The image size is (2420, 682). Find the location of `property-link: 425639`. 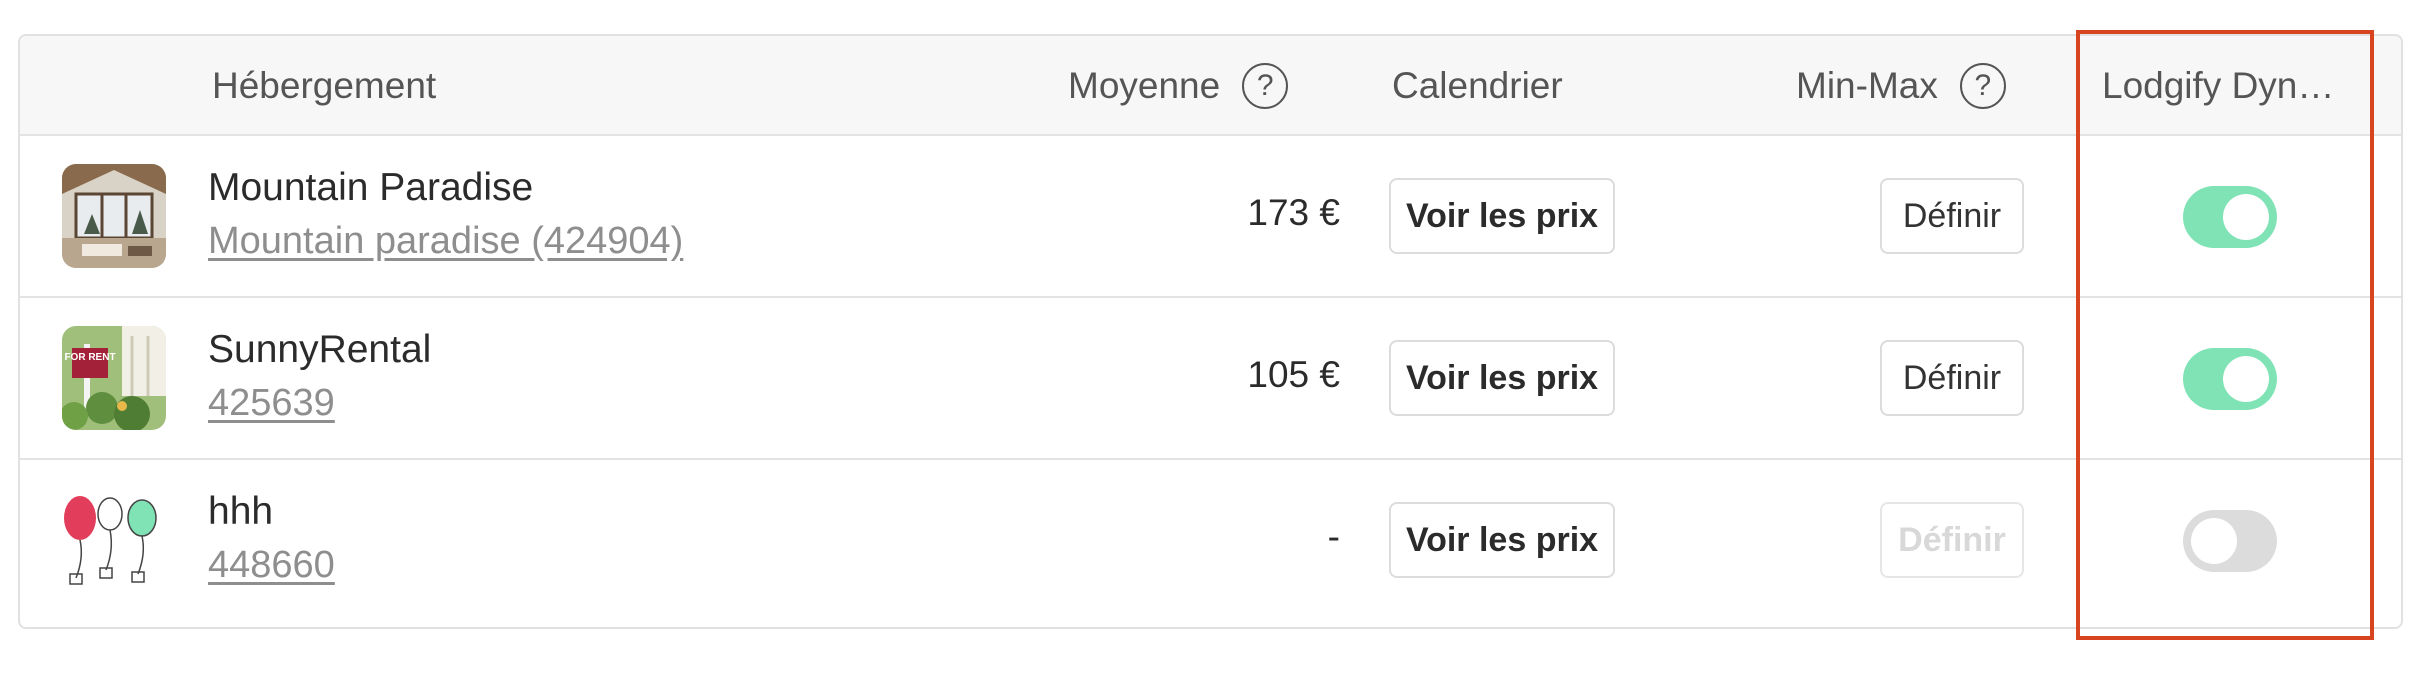

property-link: 425639 is located at coordinates (271, 403).